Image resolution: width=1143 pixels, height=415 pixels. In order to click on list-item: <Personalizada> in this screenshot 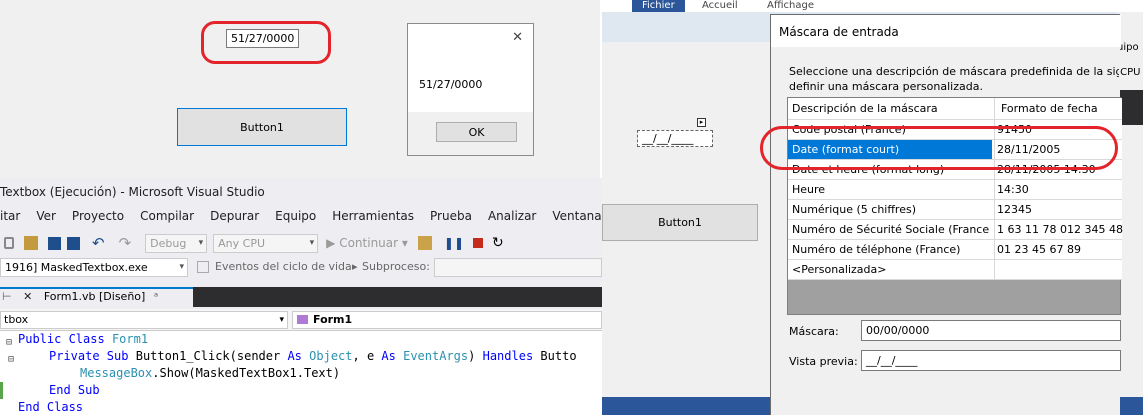, I will do `click(955, 270)`.